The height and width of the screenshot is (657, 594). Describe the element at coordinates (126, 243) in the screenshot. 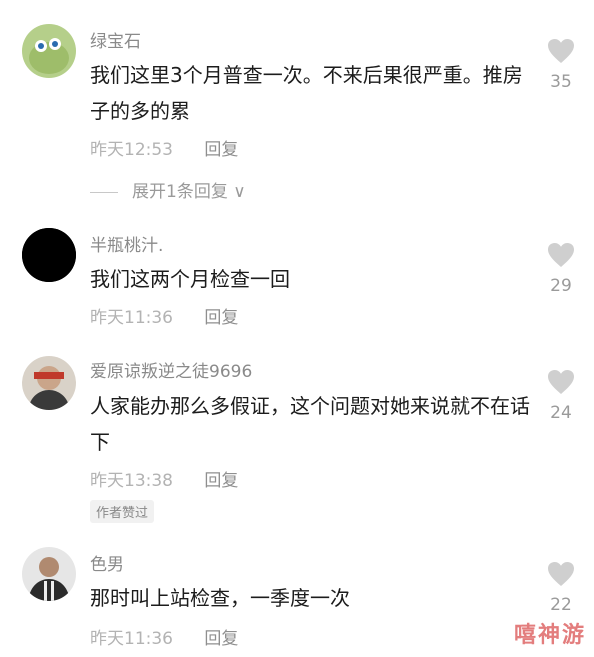

I see `username: 半瓶桃汁.` at that location.